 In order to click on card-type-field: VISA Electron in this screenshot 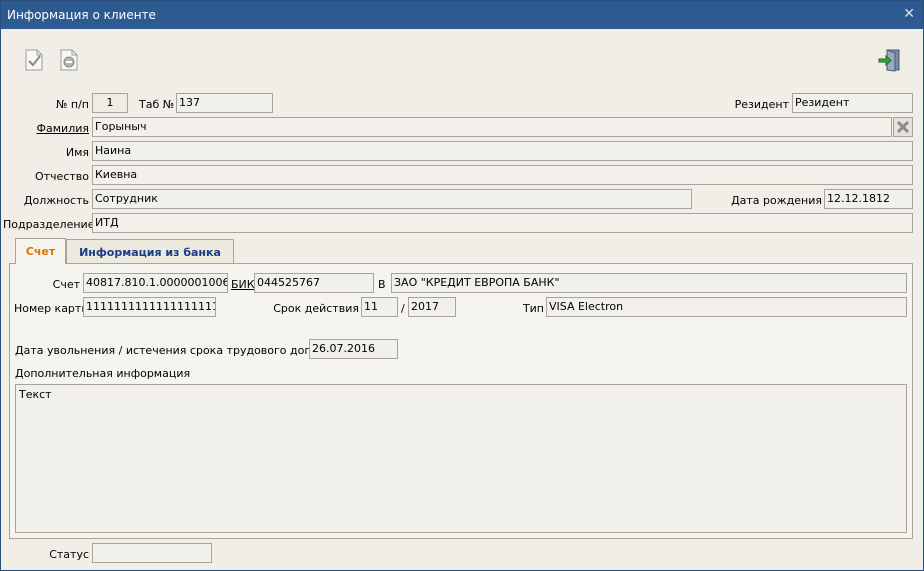, I will do `click(726, 307)`.